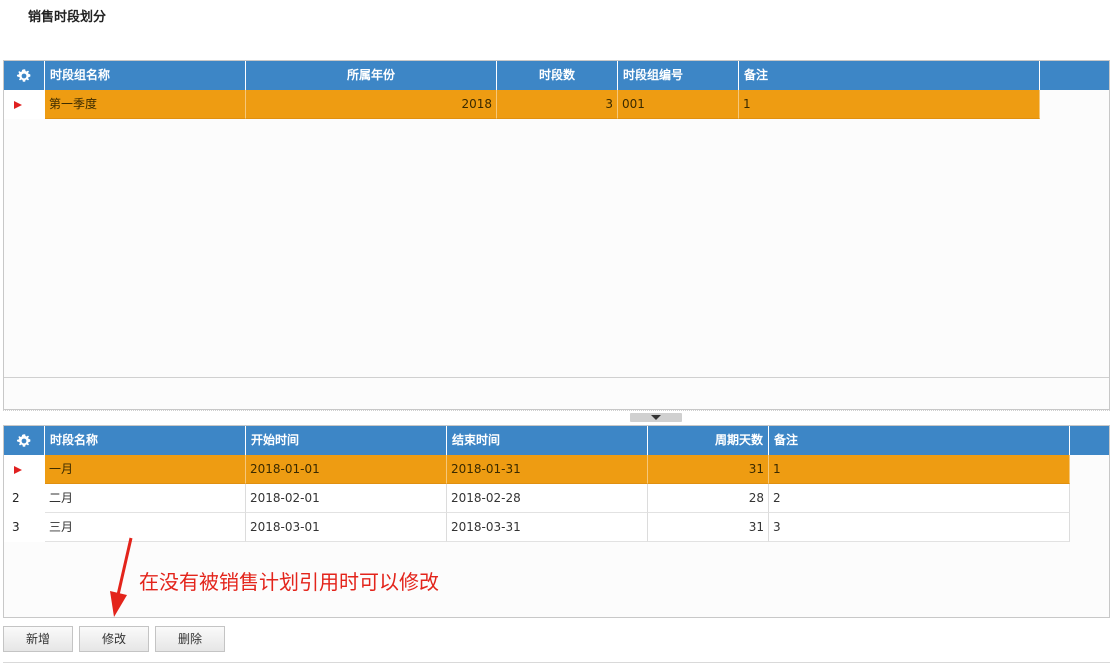 The height and width of the screenshot is (665, 1110). What do you see at coordinates (547, 498) in the screenshot?
I see `cell-end-time: 2018-02-28` at bounding box center [547, 498].